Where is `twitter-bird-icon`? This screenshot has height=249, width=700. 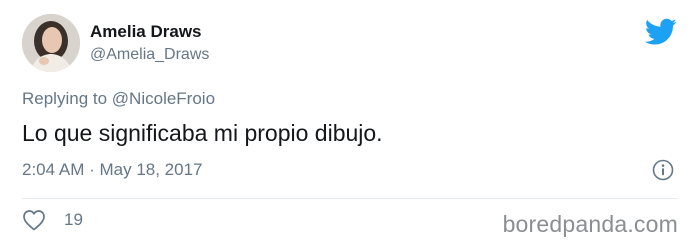
twitter-bird-icon is located at coordinates (660, 32).